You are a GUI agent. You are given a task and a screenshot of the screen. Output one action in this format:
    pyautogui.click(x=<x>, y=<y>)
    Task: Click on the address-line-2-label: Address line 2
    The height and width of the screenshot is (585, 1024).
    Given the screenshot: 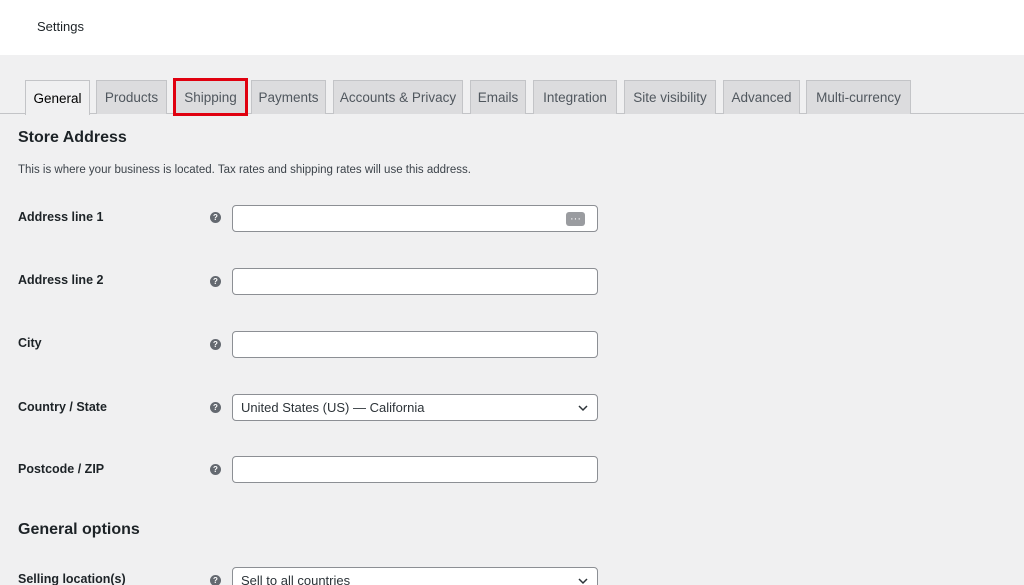 What is the action you would take?
    pyautogui.click(x=61, y=280)
    